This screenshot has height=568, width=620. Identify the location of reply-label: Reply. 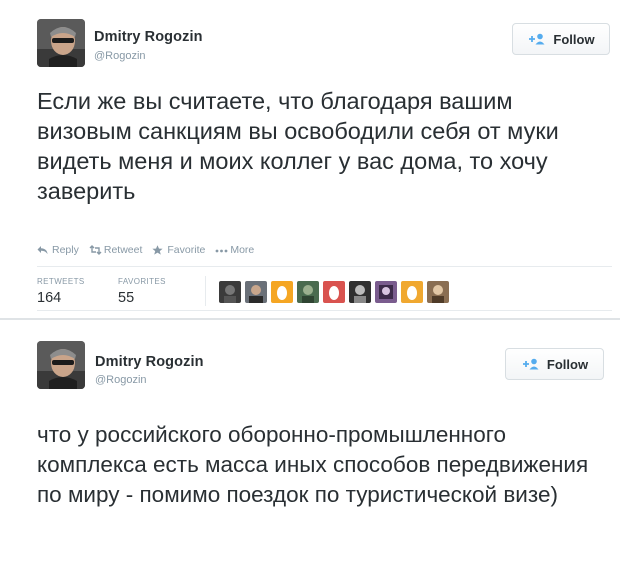
(65, 250).